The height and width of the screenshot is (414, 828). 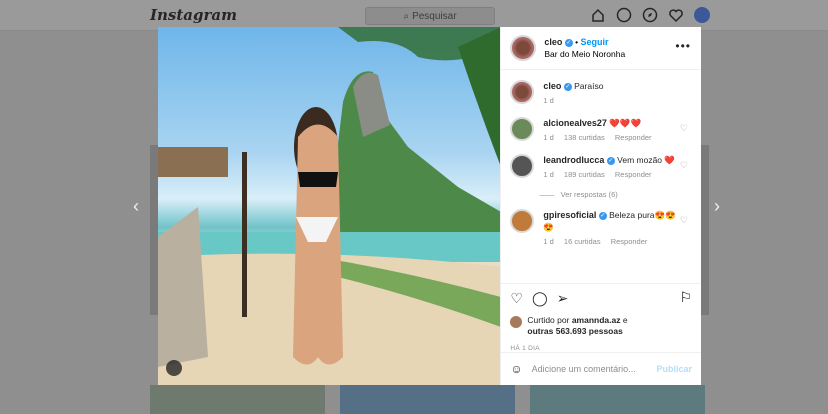 I want to click on like-icon: ♡, so click(x=516, y=298).